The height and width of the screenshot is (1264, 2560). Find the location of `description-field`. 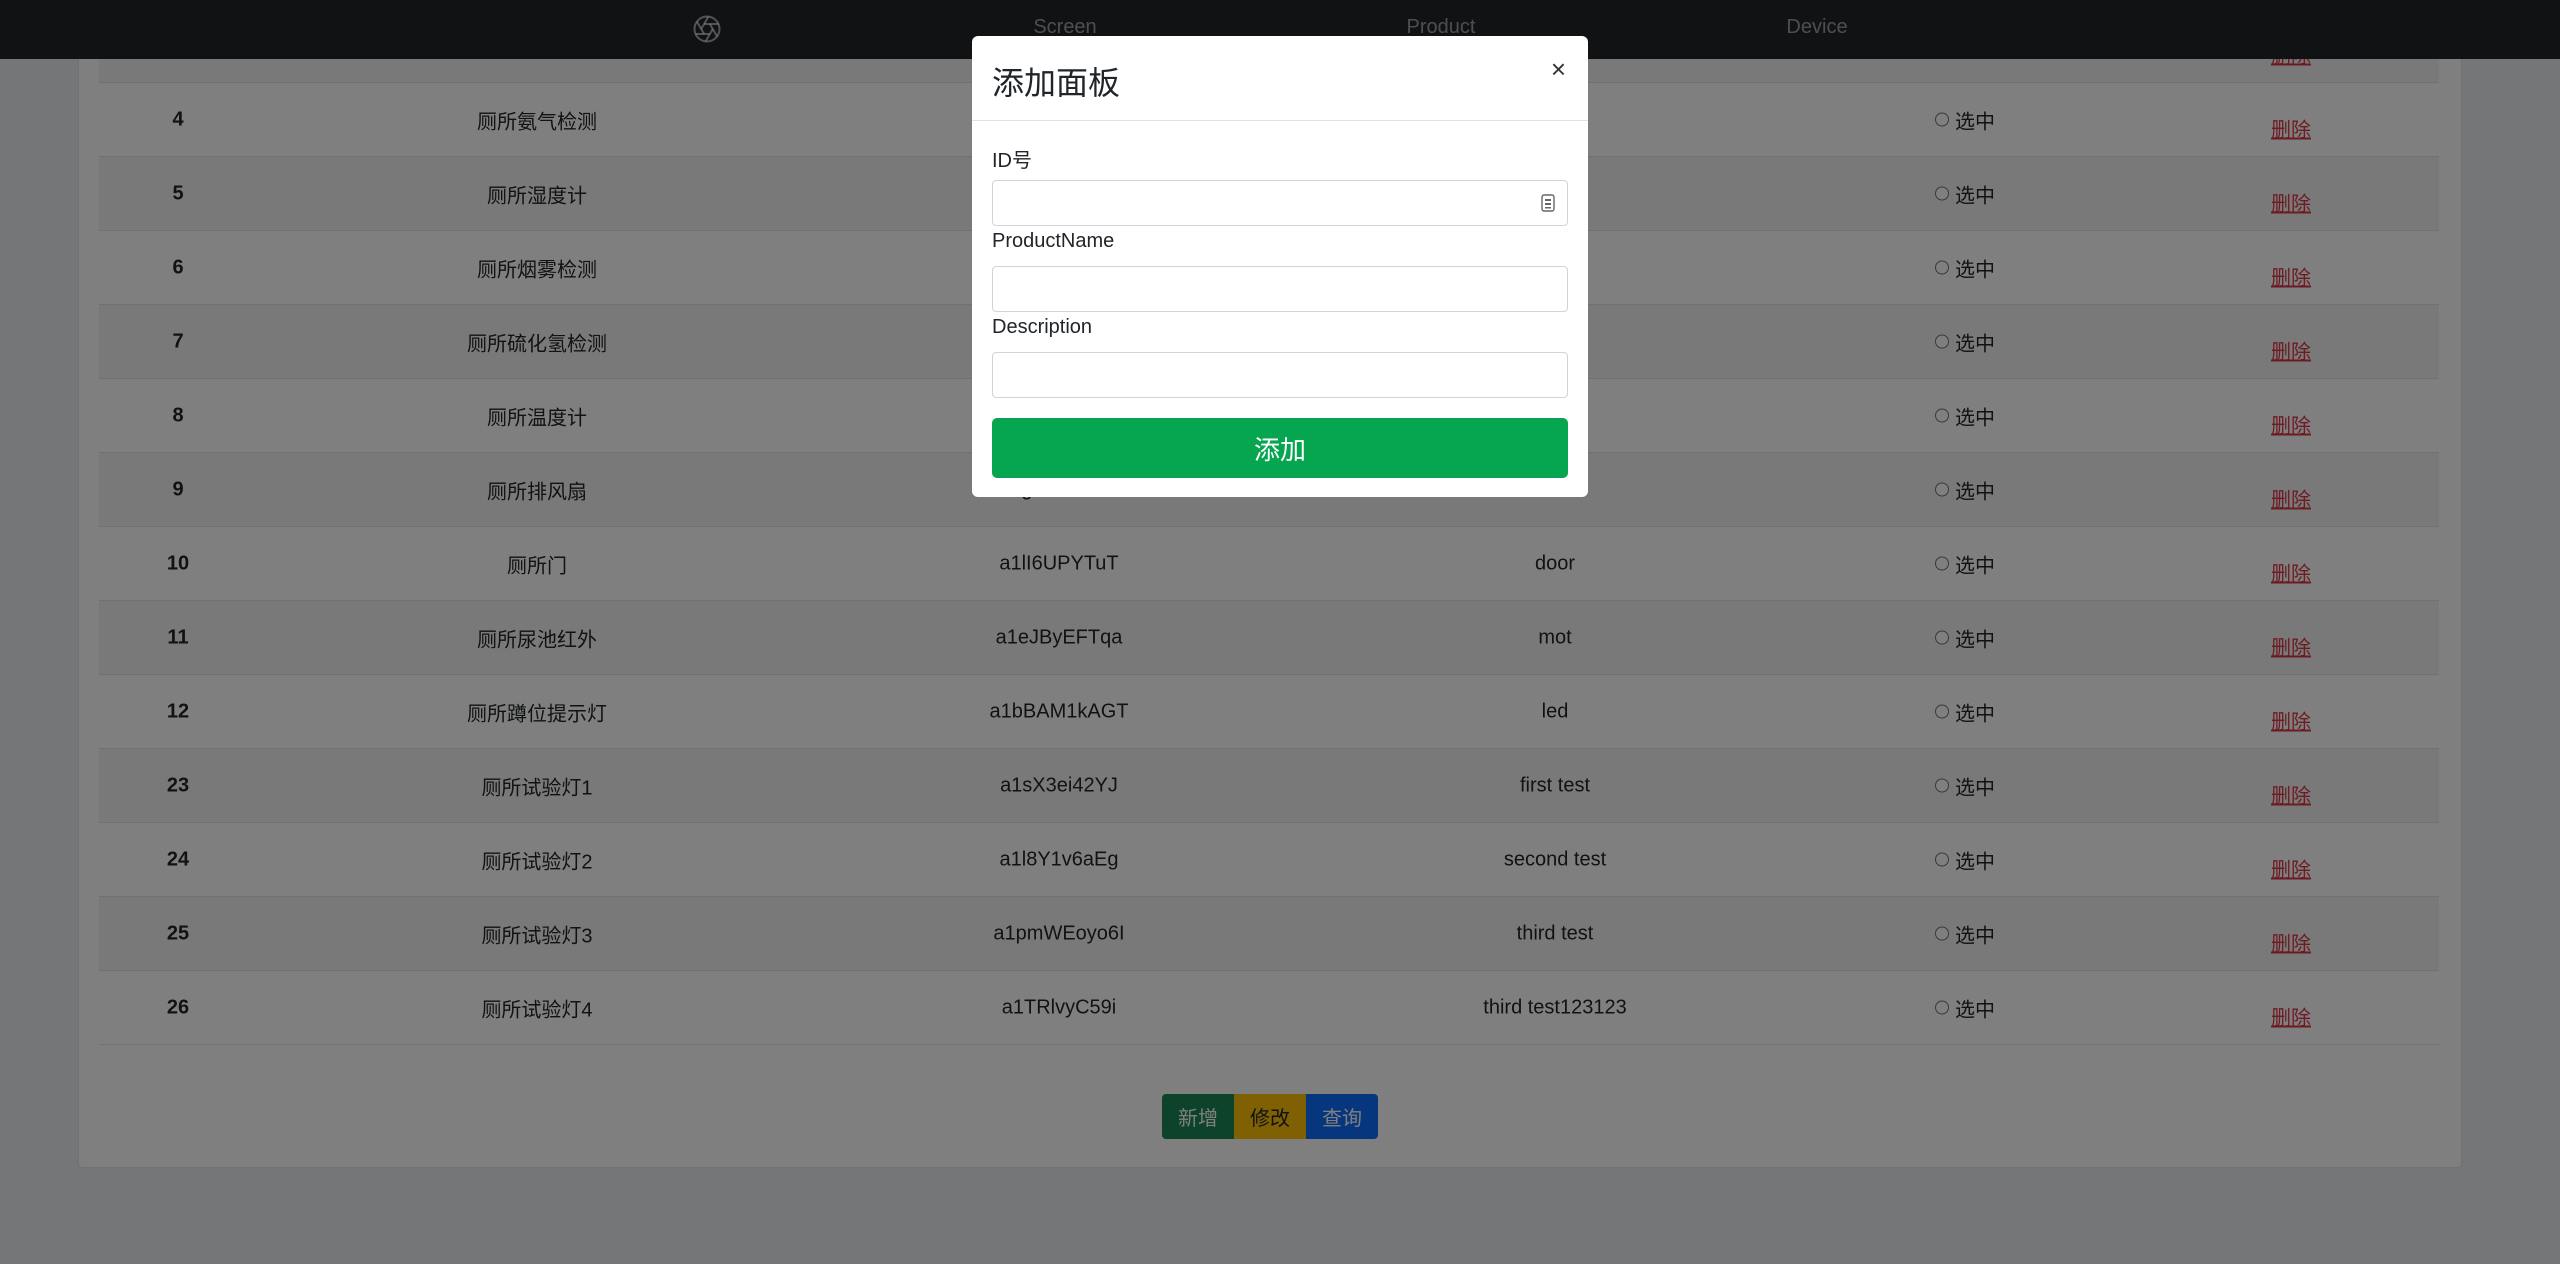

description-field is located at coordinates (1280, 375).